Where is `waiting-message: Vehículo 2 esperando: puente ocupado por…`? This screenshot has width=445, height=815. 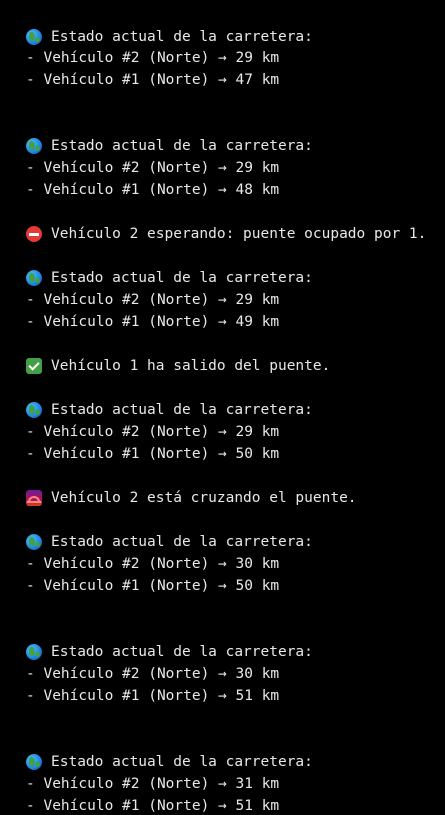
waiting-message: Vehículo 2 esperando: puente ocupado por… is located at coordinates (226, 234).